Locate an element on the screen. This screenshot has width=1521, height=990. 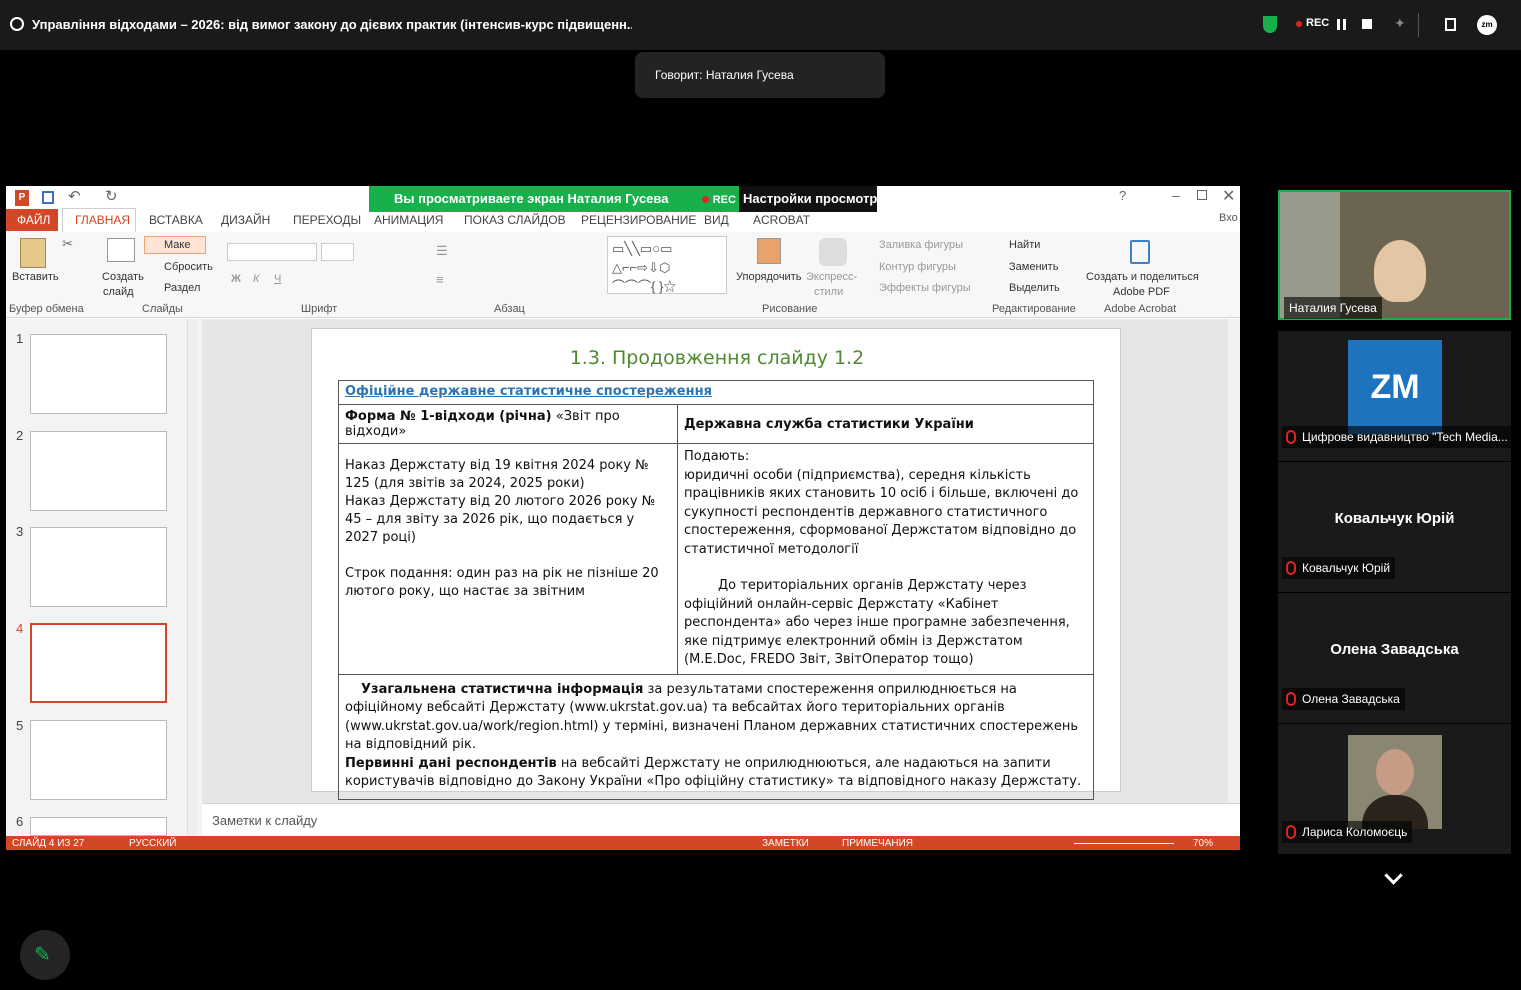
notes-placeholder: Заметки к слайду is located at coordinates (265, 820).